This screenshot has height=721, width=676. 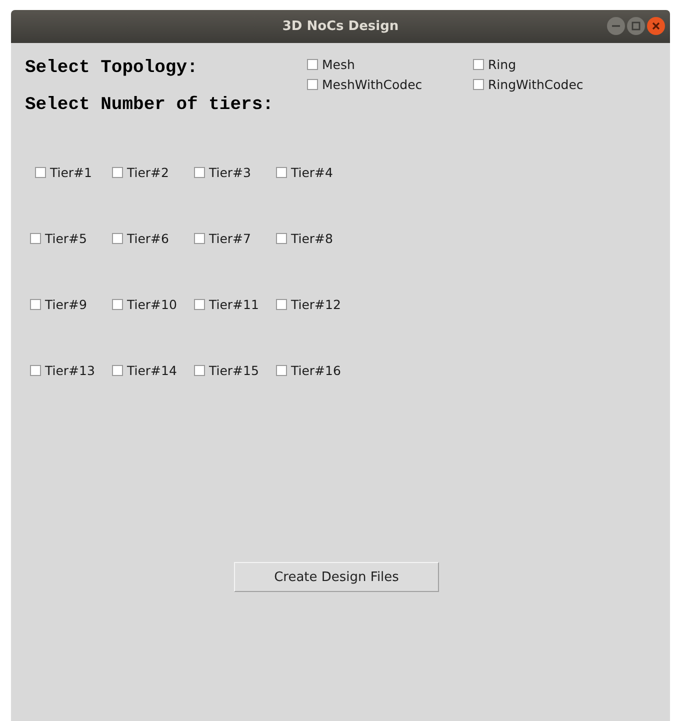 What do you see at coordinates (149, 105) in the screenshot?
I see `tiers-label: Select Number of tiers:` at bounding box center [149, 105].